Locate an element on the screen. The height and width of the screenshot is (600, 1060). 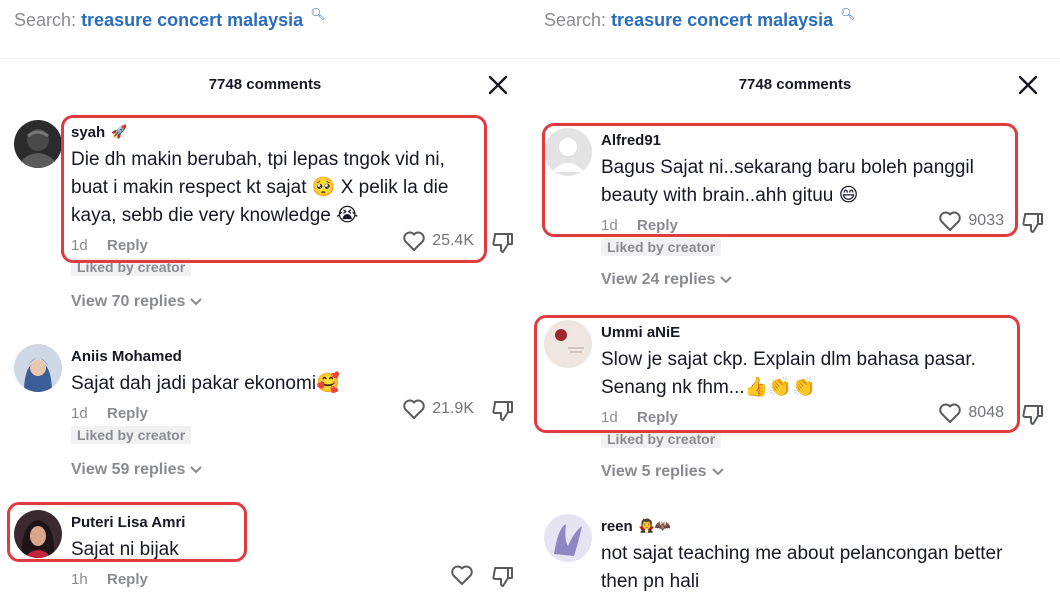
view-replies-button: View 59 replies is located at coordinates (137, 470).